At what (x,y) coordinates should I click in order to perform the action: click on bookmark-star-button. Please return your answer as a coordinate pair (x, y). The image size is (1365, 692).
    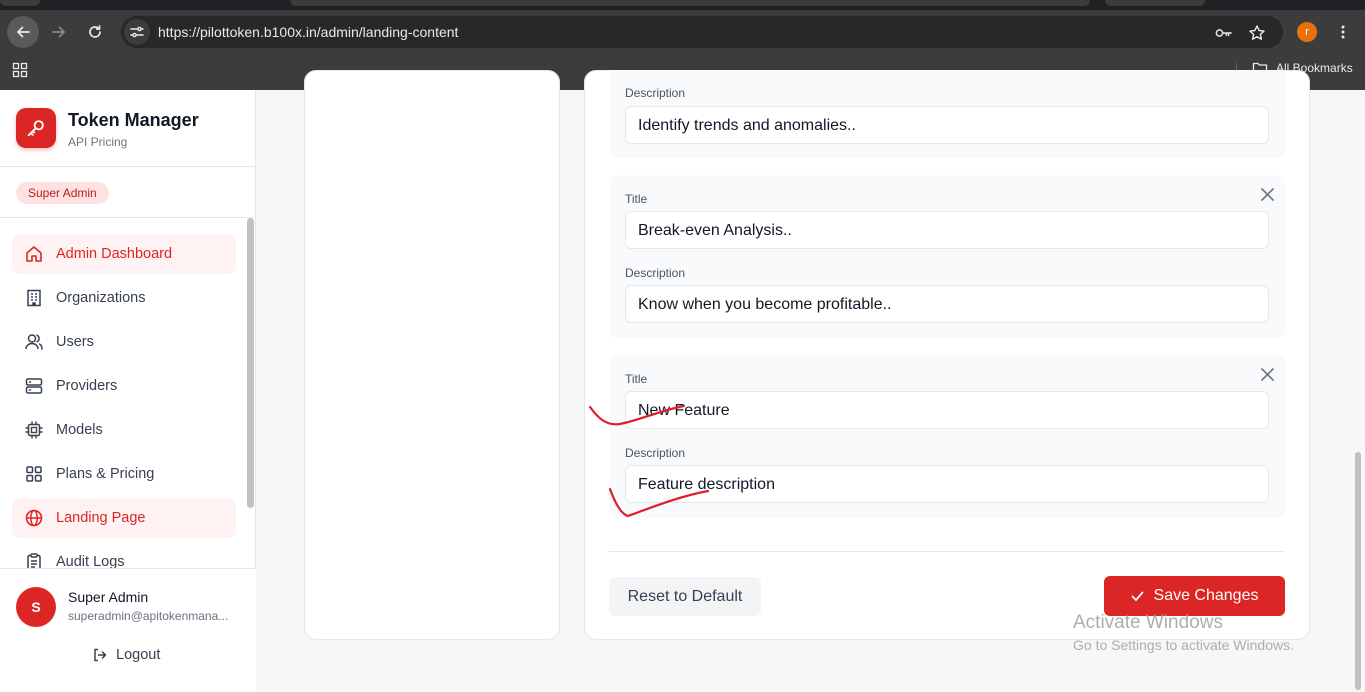
    Looking at the image, I should click on (1257, 33).